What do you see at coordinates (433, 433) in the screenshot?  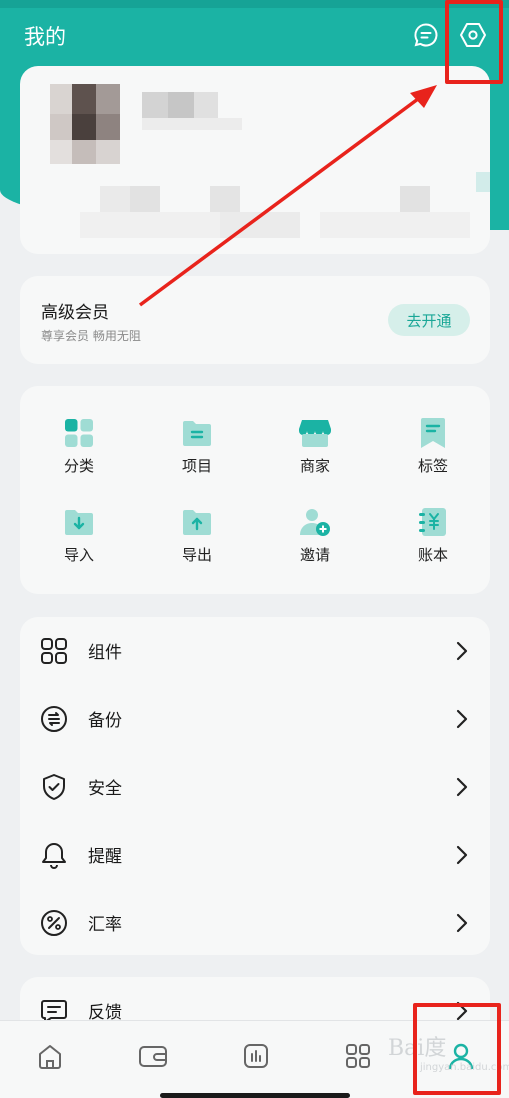 I see `bookmark-icon` at bounding box center [433, 433].